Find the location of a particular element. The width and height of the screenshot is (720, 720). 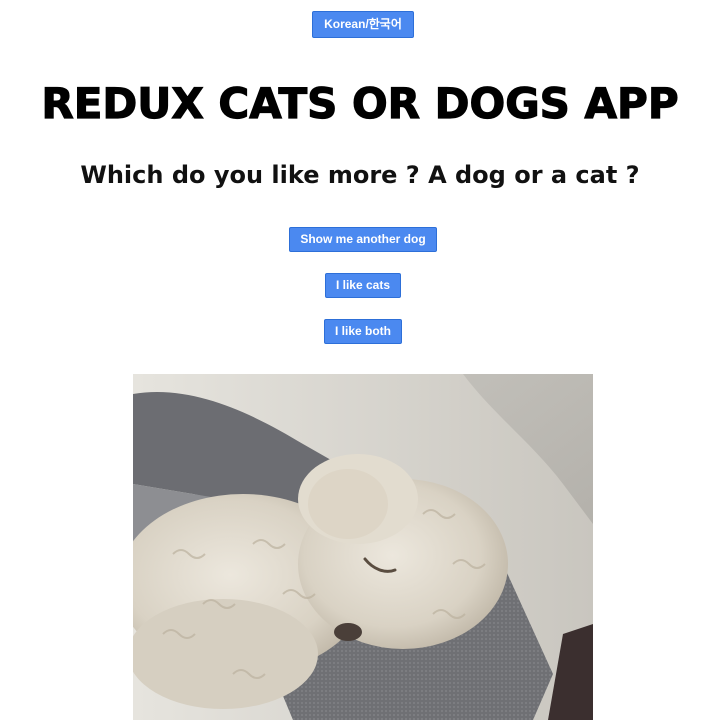

show-another-dog-button: Show me another dog is located at coordinates (363, 239).